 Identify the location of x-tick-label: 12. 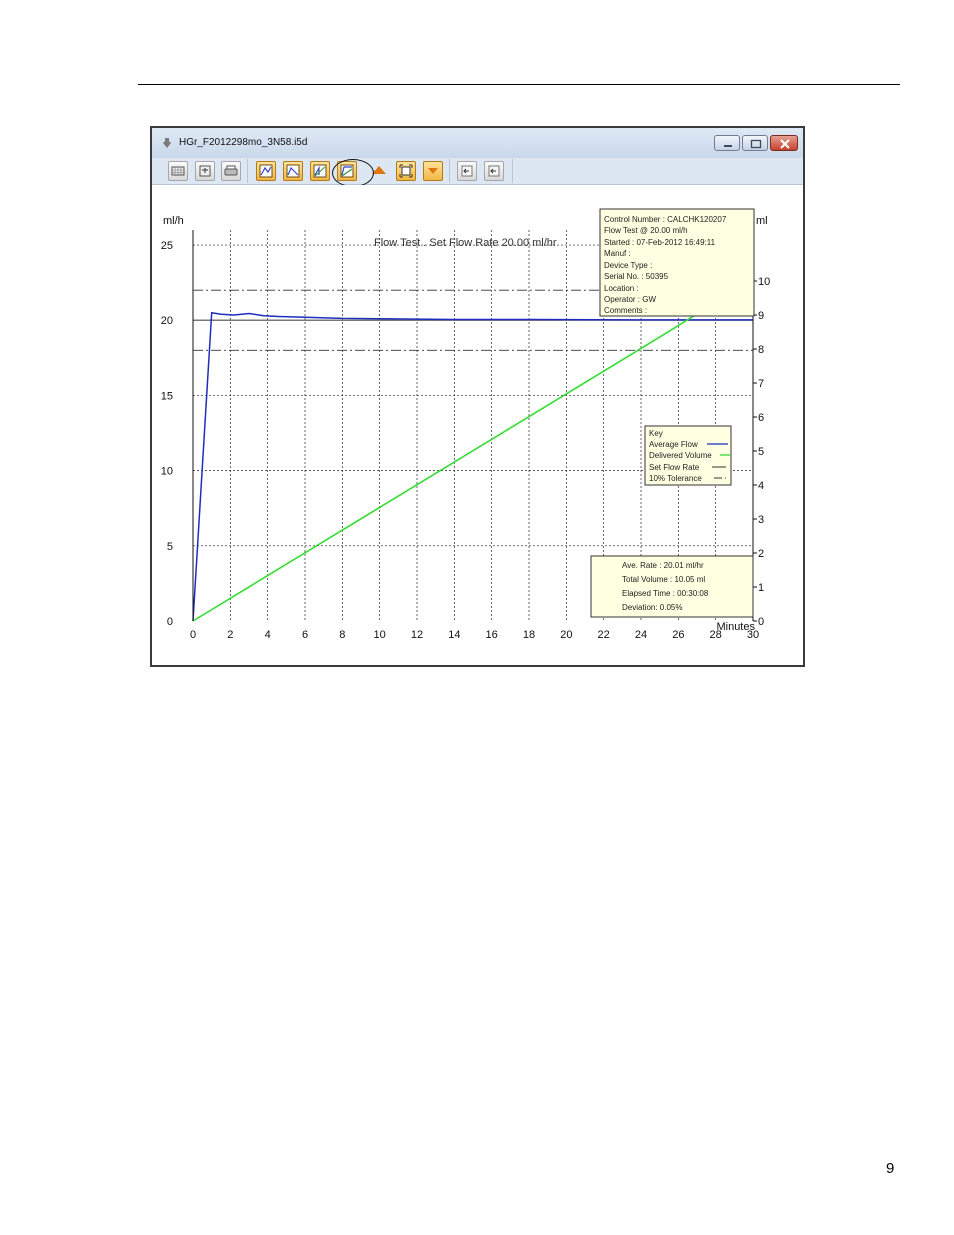
(417, 635).